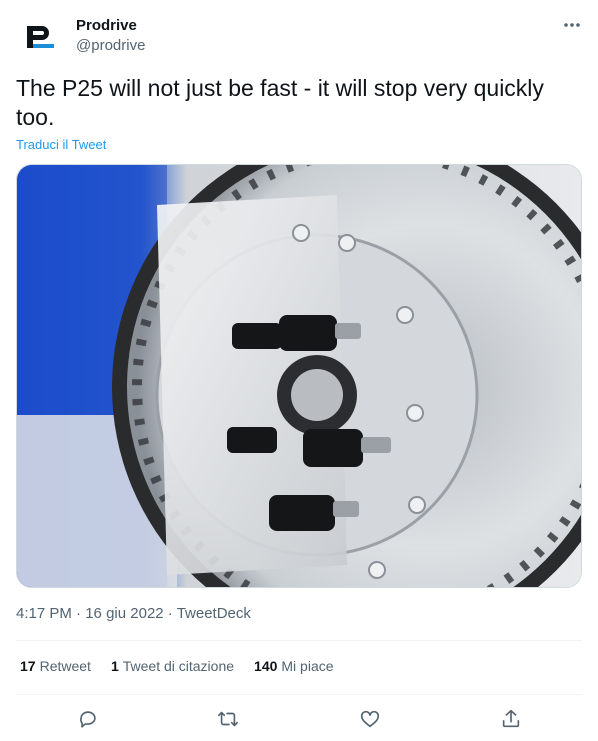 The height and width of the screenshot is (741, 598). Describe the element at coordinates (299, 719) in the screenshot. I see `tweet-actions` at that location.